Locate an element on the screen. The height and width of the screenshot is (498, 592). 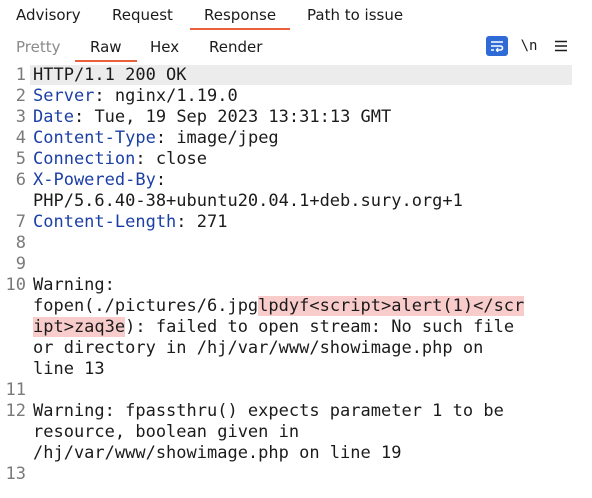
warning-title: Warning: is located at coordinates (74, 285).